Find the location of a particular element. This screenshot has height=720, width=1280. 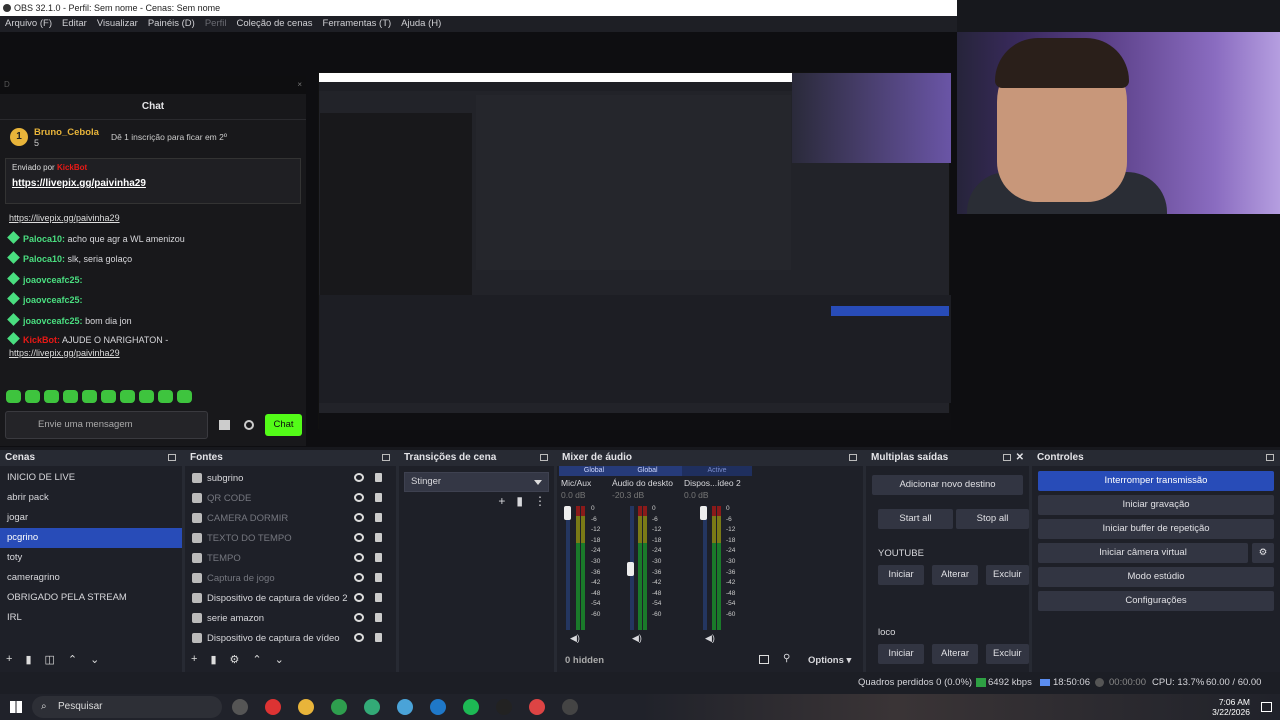

obs-icon is located at coordinates (504, 707).